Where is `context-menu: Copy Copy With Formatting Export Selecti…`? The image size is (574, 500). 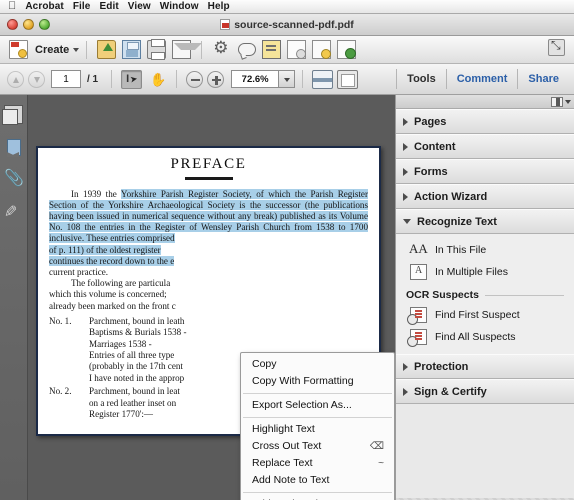 context-menu: Copy Copy With Formatting Export Selecti… is located at coordinates (317, 426).